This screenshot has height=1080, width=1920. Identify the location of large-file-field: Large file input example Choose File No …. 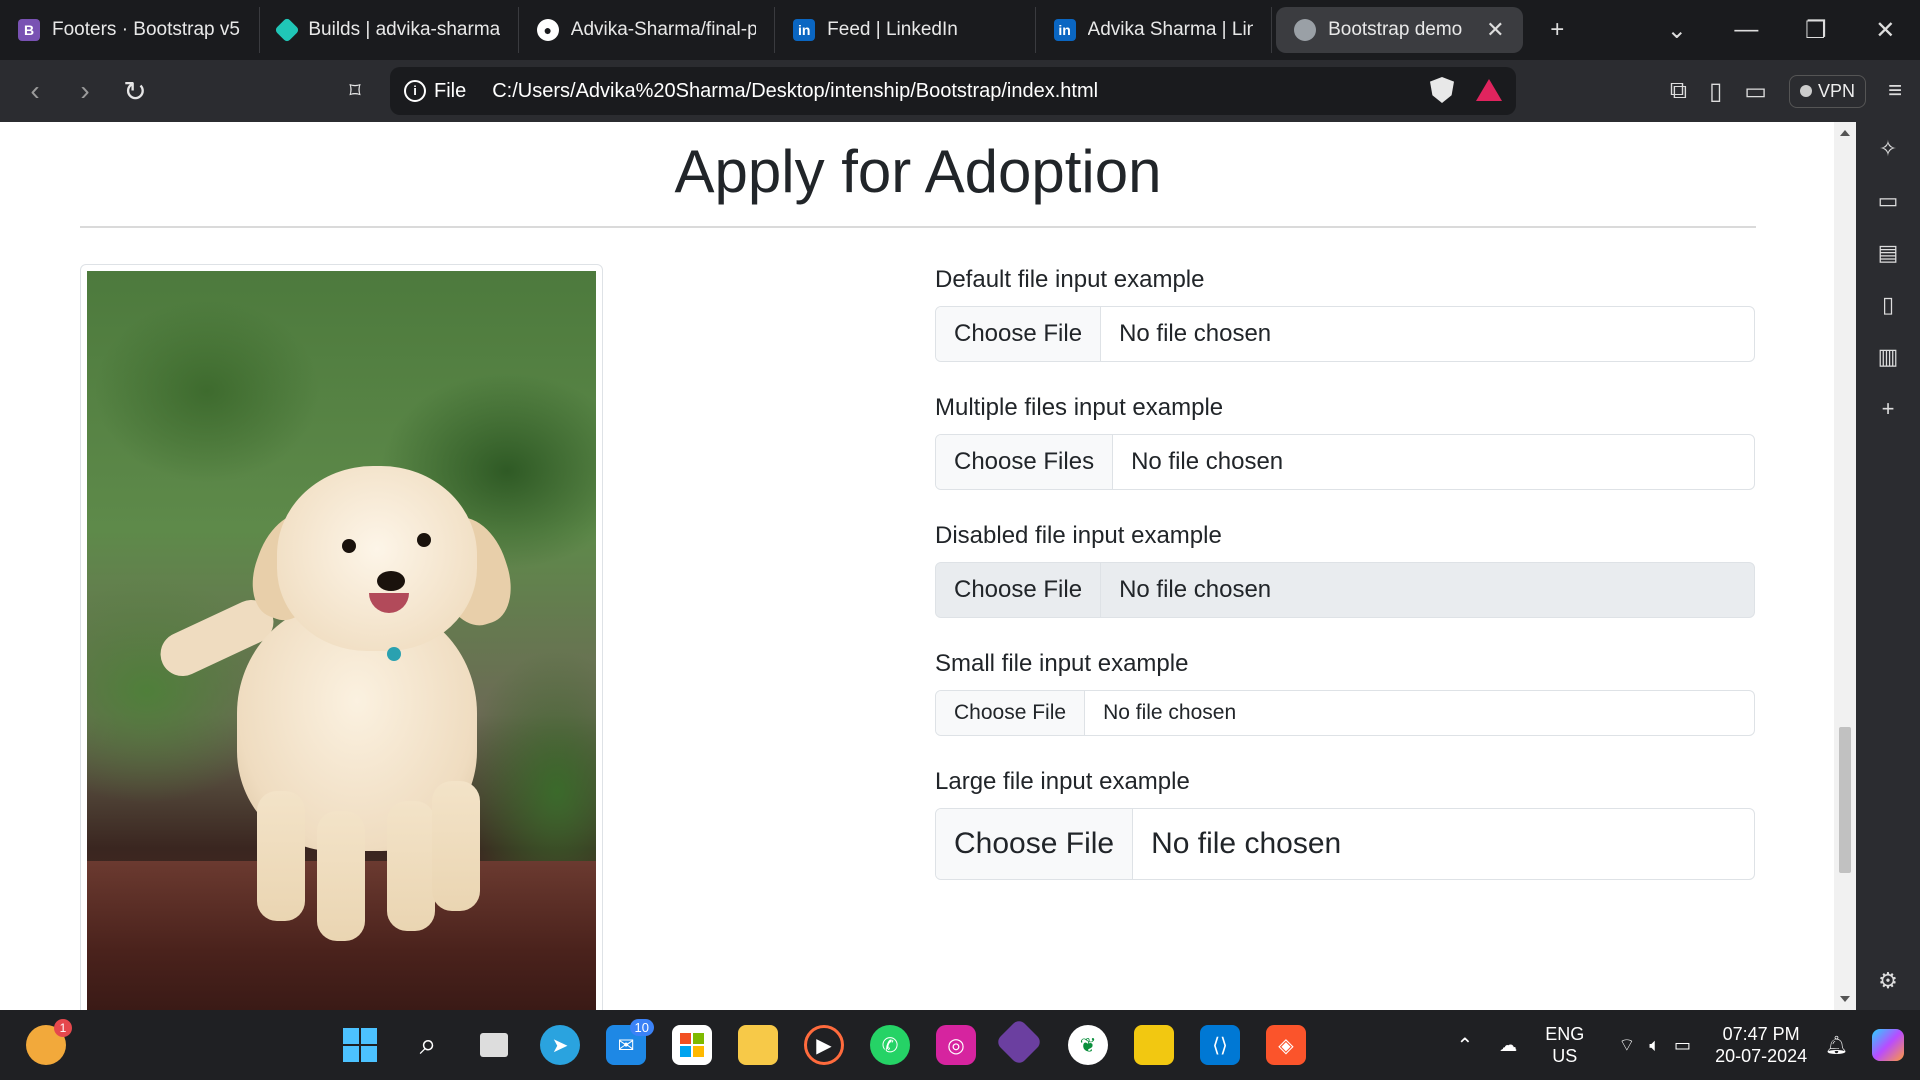
(1345, 823).